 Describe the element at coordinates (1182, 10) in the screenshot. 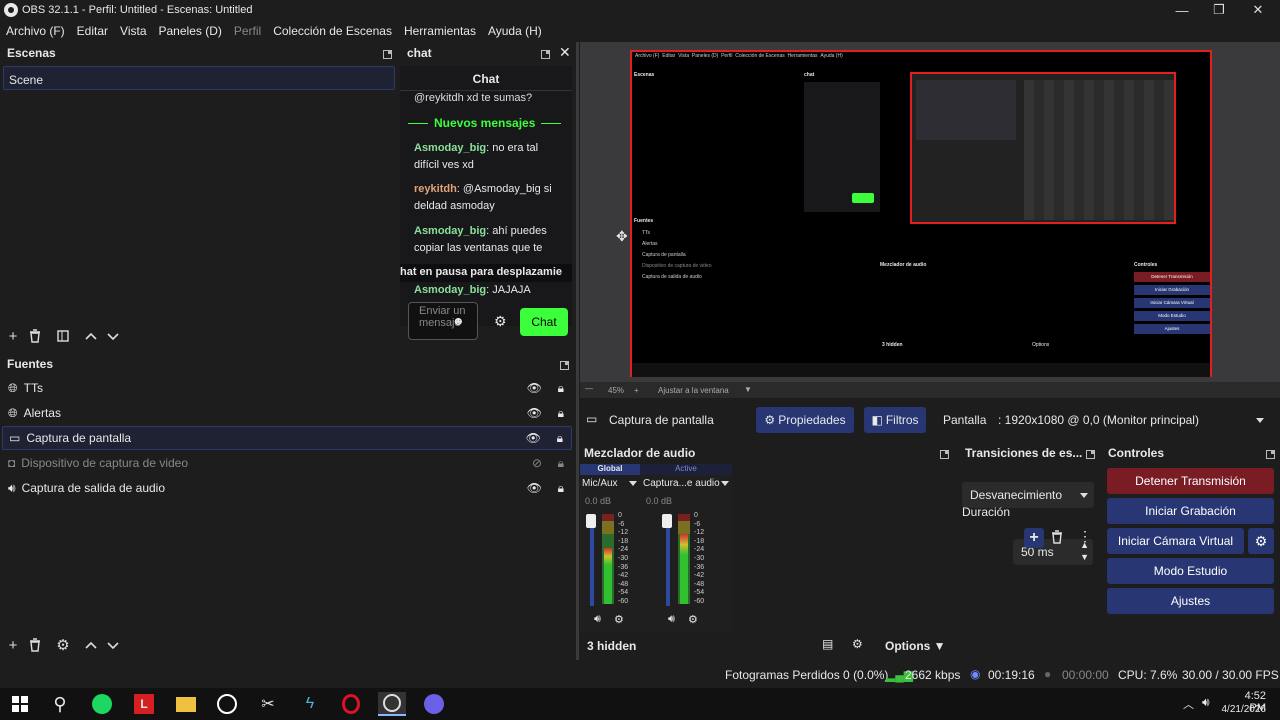

I see `minimize-button: —` at that location.